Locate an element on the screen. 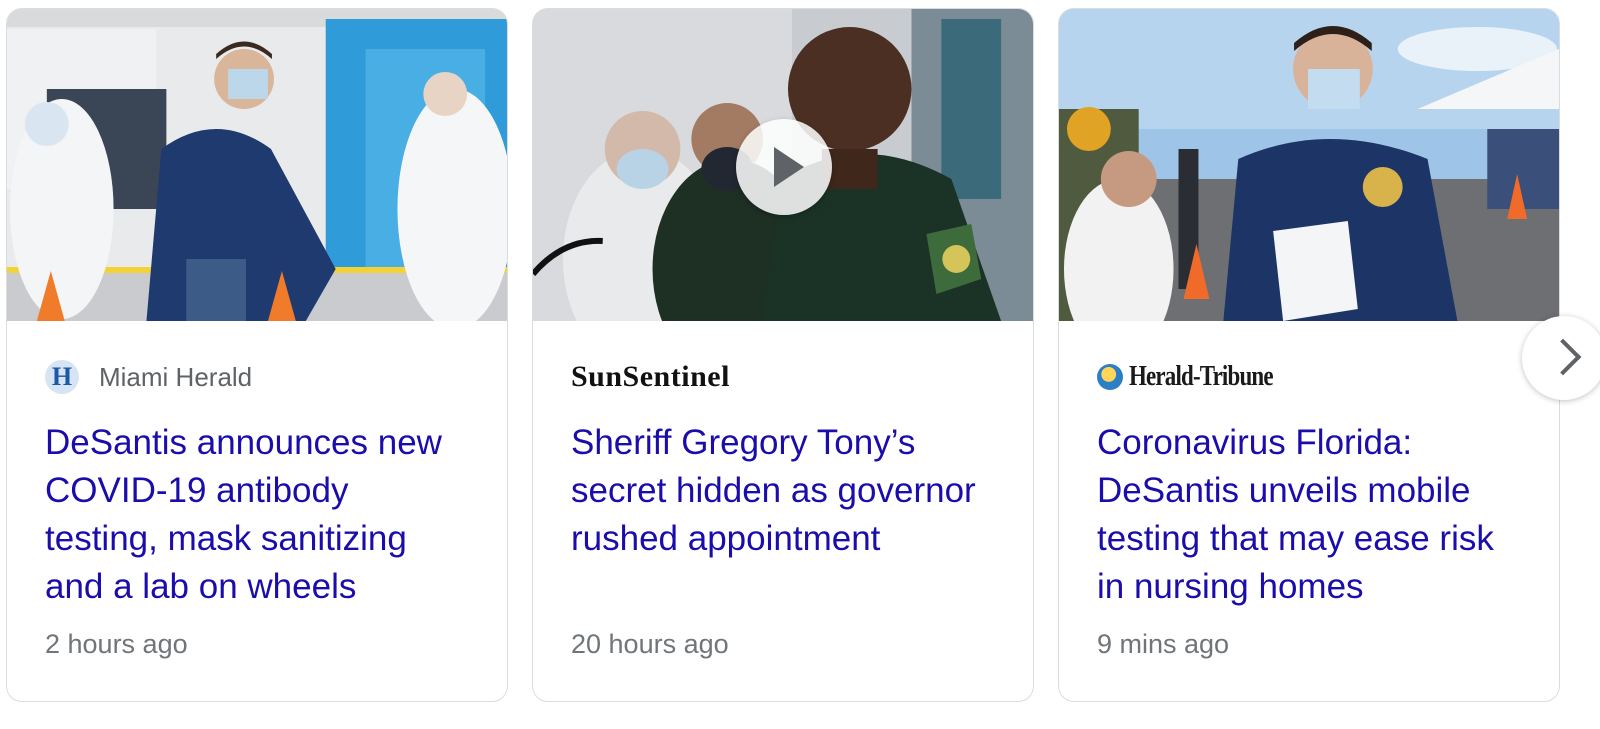 This screenshot has width=1600, height=729. source-name: Miami Herald is located at coordinates (176, 376).